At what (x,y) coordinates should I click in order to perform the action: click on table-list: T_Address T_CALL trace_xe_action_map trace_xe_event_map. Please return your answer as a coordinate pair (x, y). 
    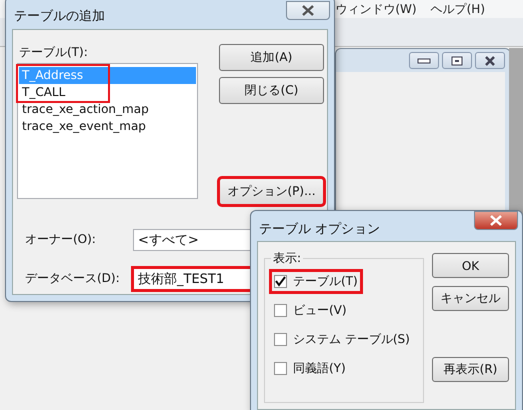
    Looking at the image, I should click on (107, 131).